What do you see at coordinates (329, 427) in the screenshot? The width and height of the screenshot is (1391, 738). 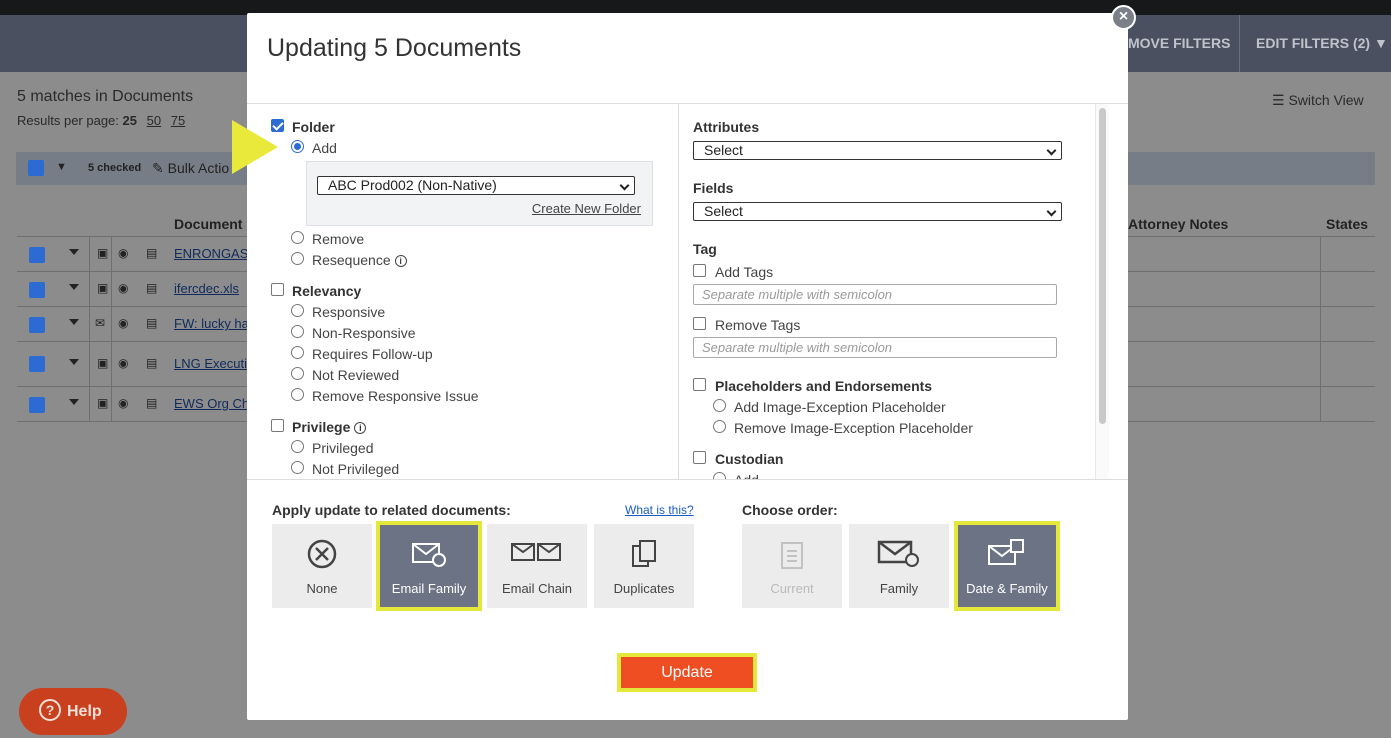 I see `privilege-label: Privilege i` at bounding box center [329, 427].